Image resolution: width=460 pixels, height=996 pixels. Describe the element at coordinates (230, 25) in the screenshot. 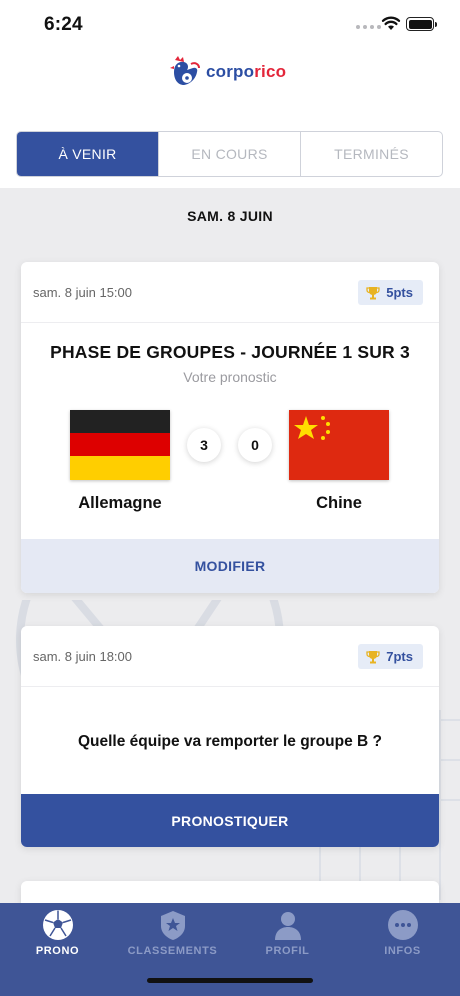

I see `status-bar: 6:24` at that location.